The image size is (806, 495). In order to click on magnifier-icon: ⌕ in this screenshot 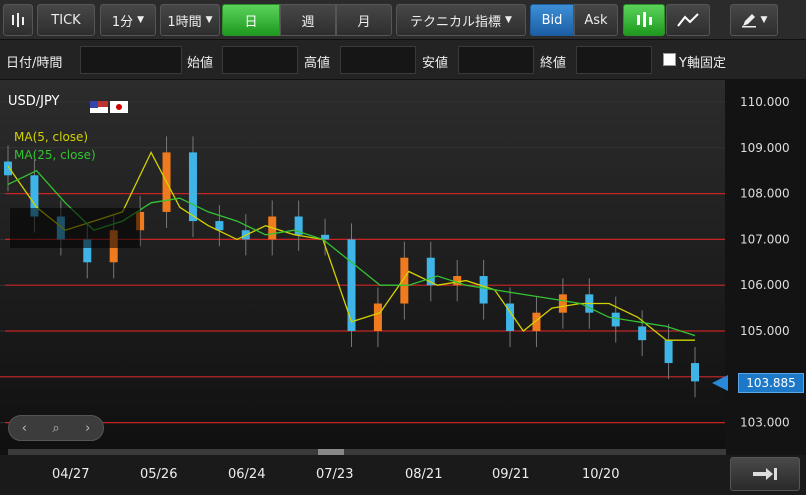, I will do `click(55, 428)`.